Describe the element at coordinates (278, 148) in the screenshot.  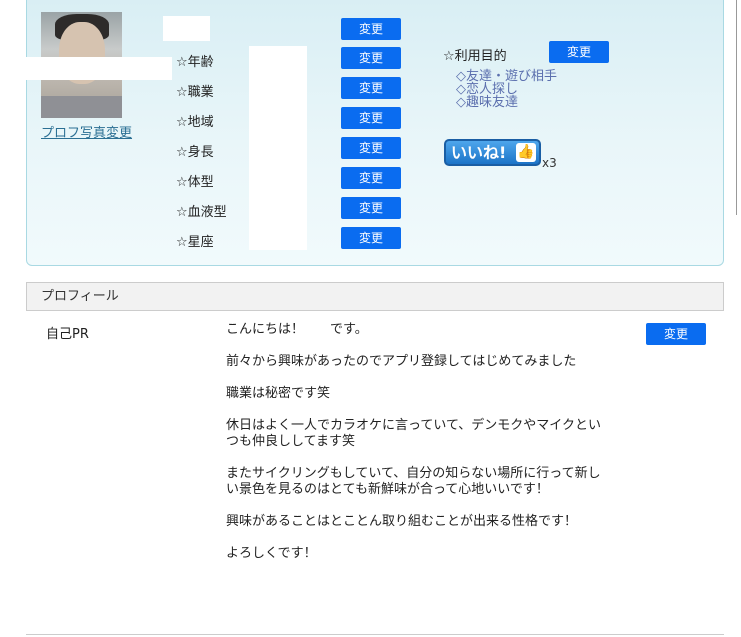
I see `redaction-mask-values` at that location.